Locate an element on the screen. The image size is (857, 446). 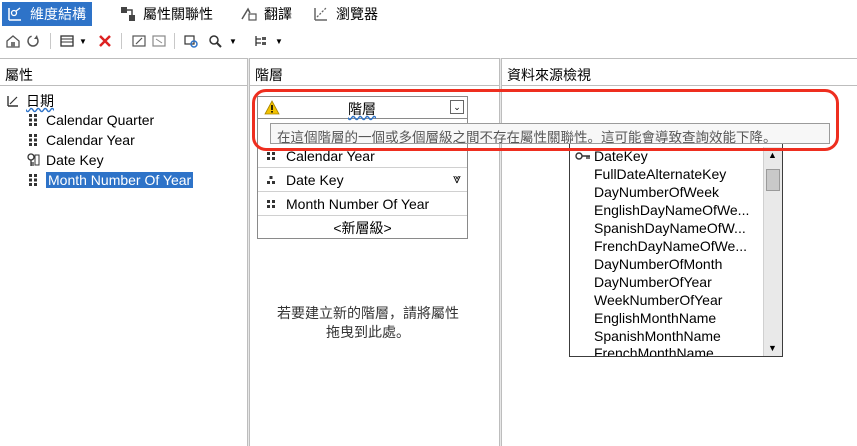
rename-icon is located at coordinates (139, 41).